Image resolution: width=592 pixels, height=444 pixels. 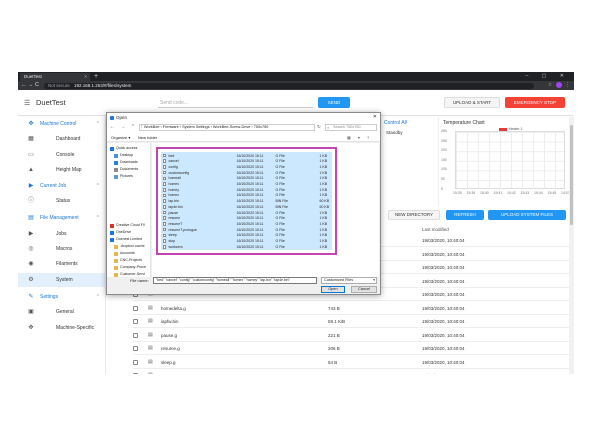 I want to click on send-button: SEND, so click(x=334, y=102).